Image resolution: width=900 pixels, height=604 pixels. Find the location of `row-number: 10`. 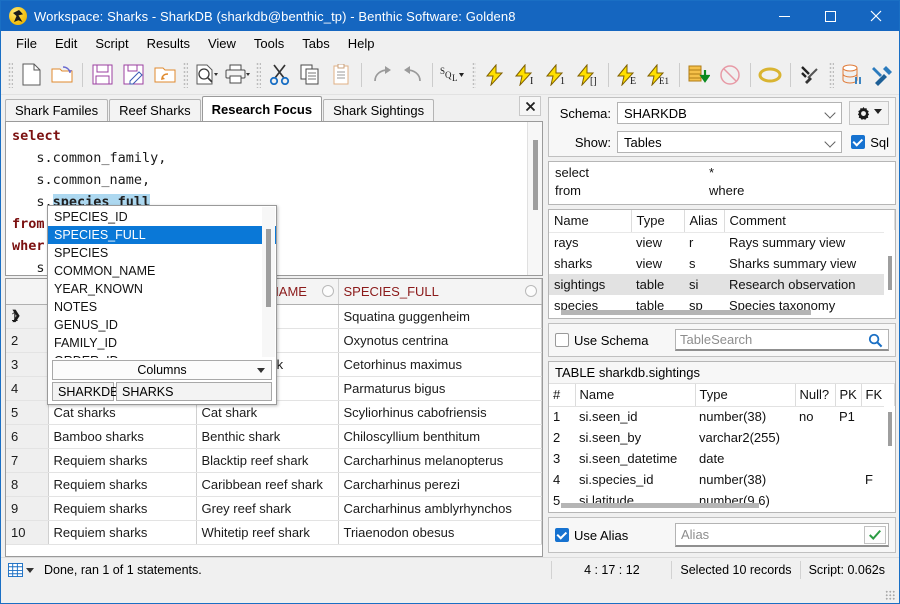

row-number: 10 is located at coordinates (27, 532).